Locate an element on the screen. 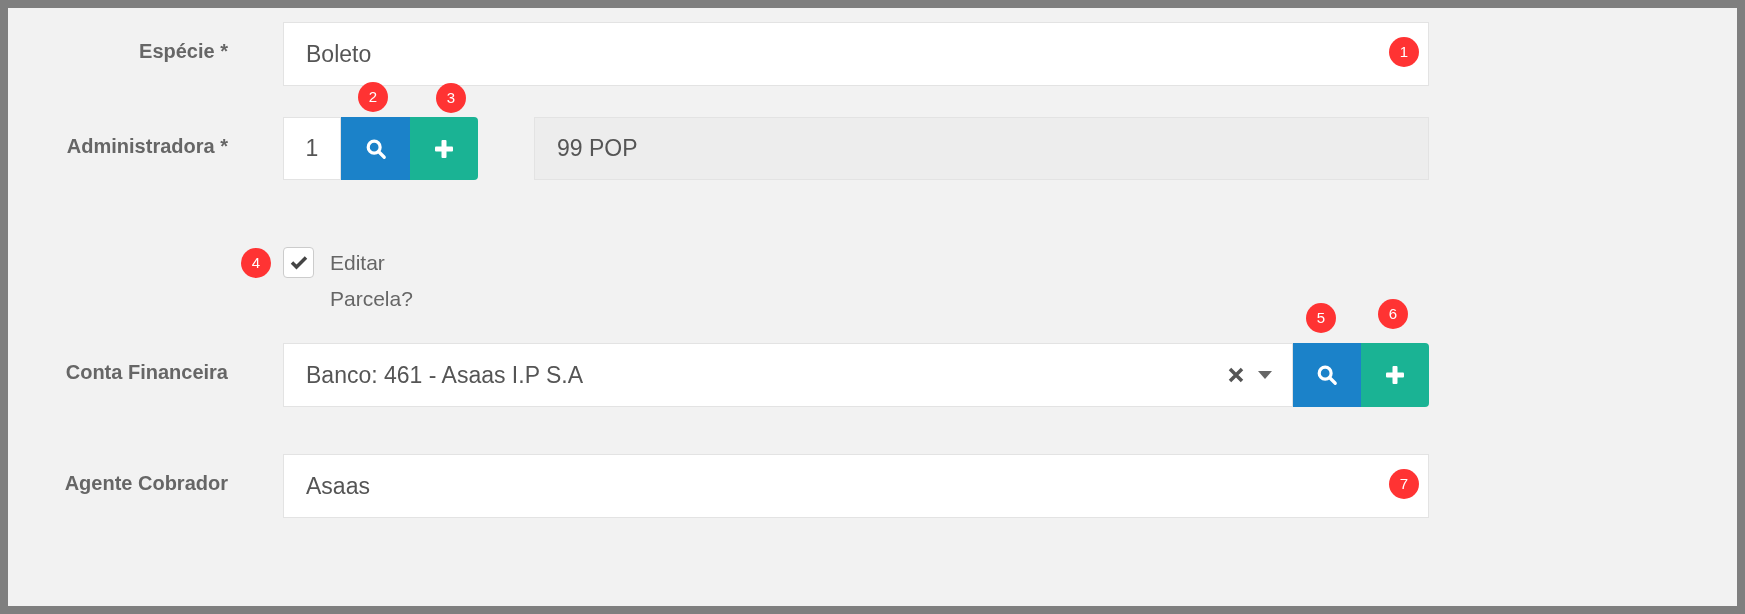 The height and width of the screenshot is (614, 1745). checkbox is located at coordinates (298, 262).